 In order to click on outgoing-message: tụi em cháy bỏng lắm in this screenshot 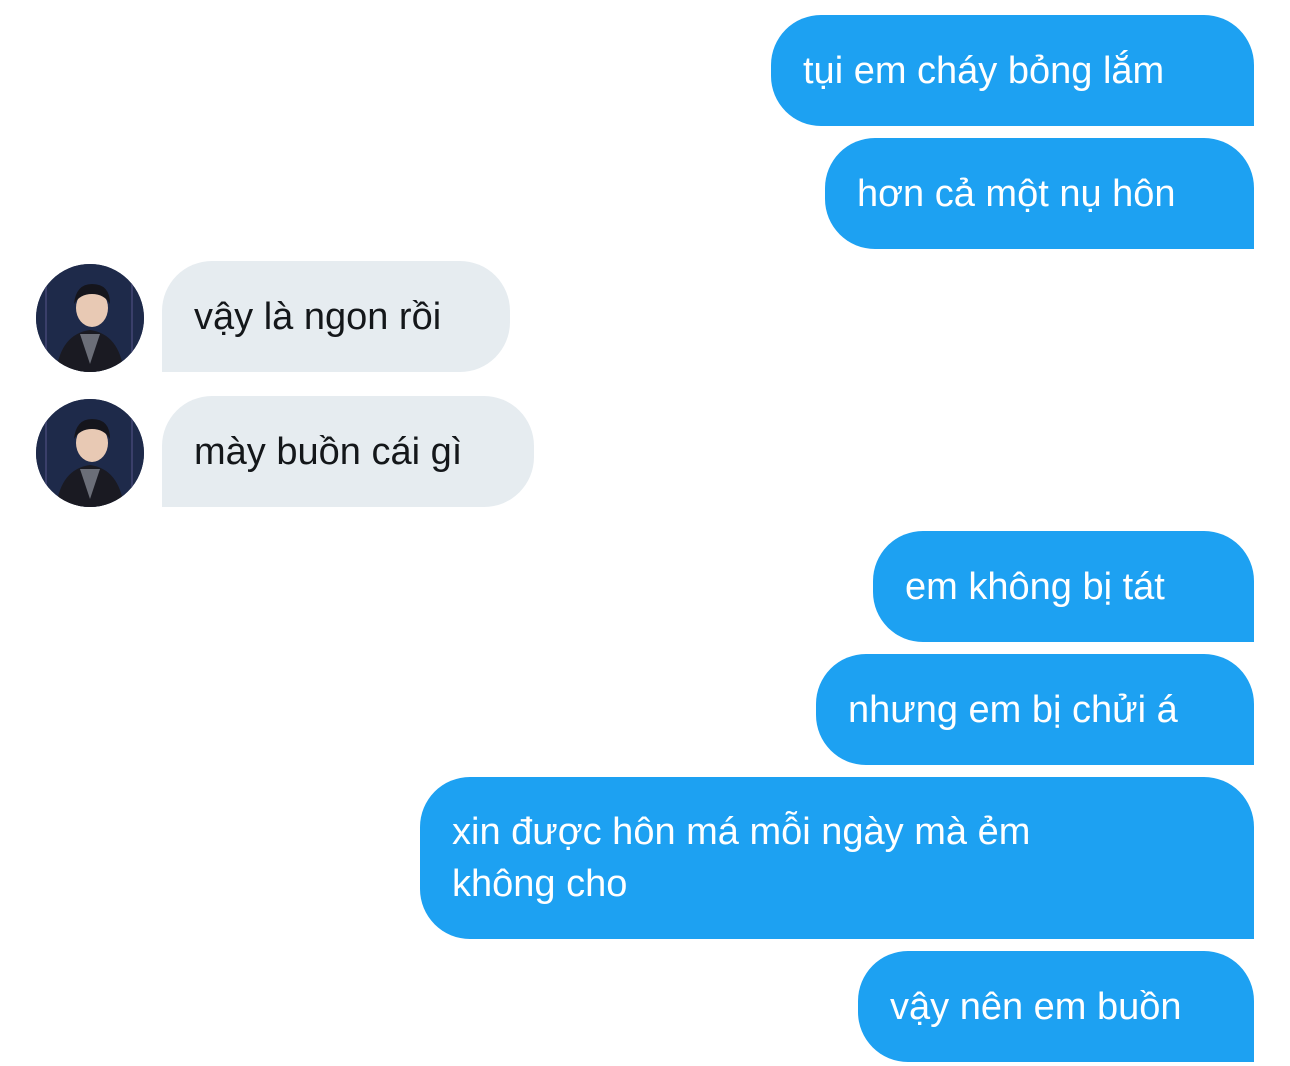, I will do `click(1012, 70)`.